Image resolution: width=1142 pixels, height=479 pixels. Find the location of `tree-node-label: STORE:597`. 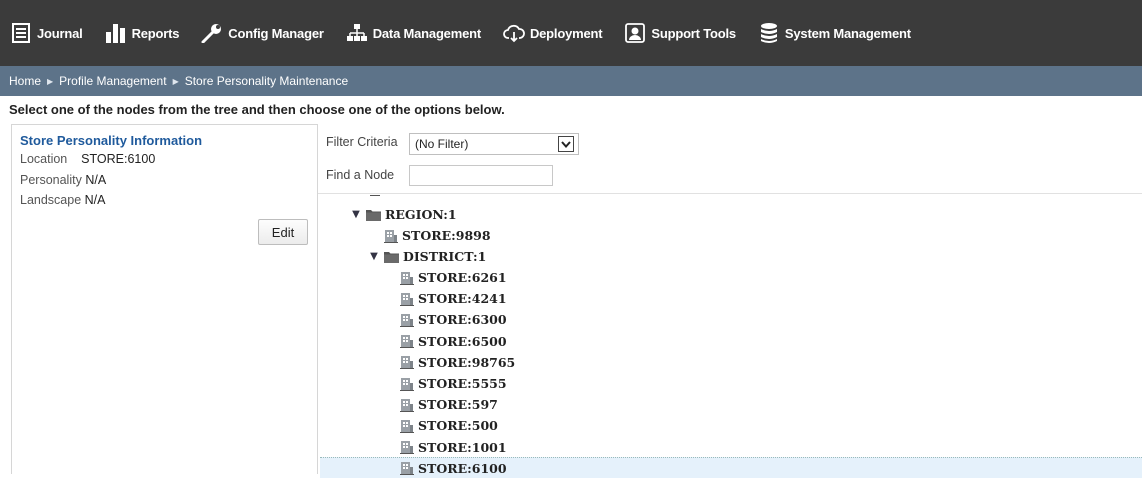

tree-node-label: STORE:597 is located at coordinates (458, 405).